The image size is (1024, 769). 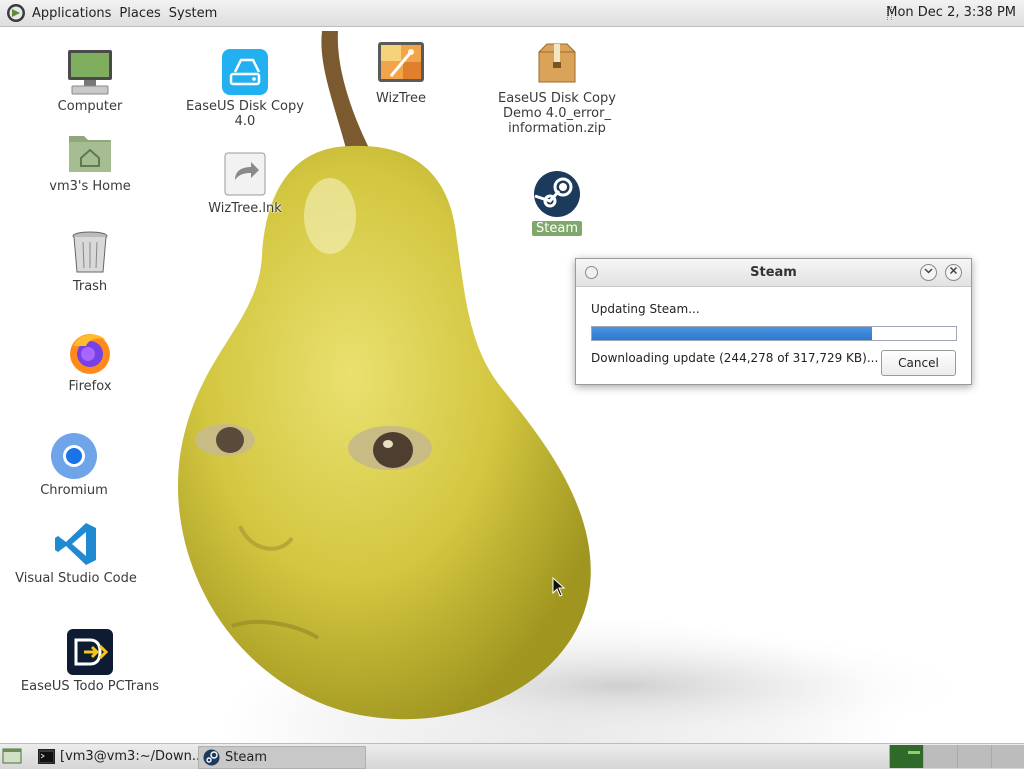 I want to click on desktop-icon-home: vm3's Home, so click(x=90, y=161).